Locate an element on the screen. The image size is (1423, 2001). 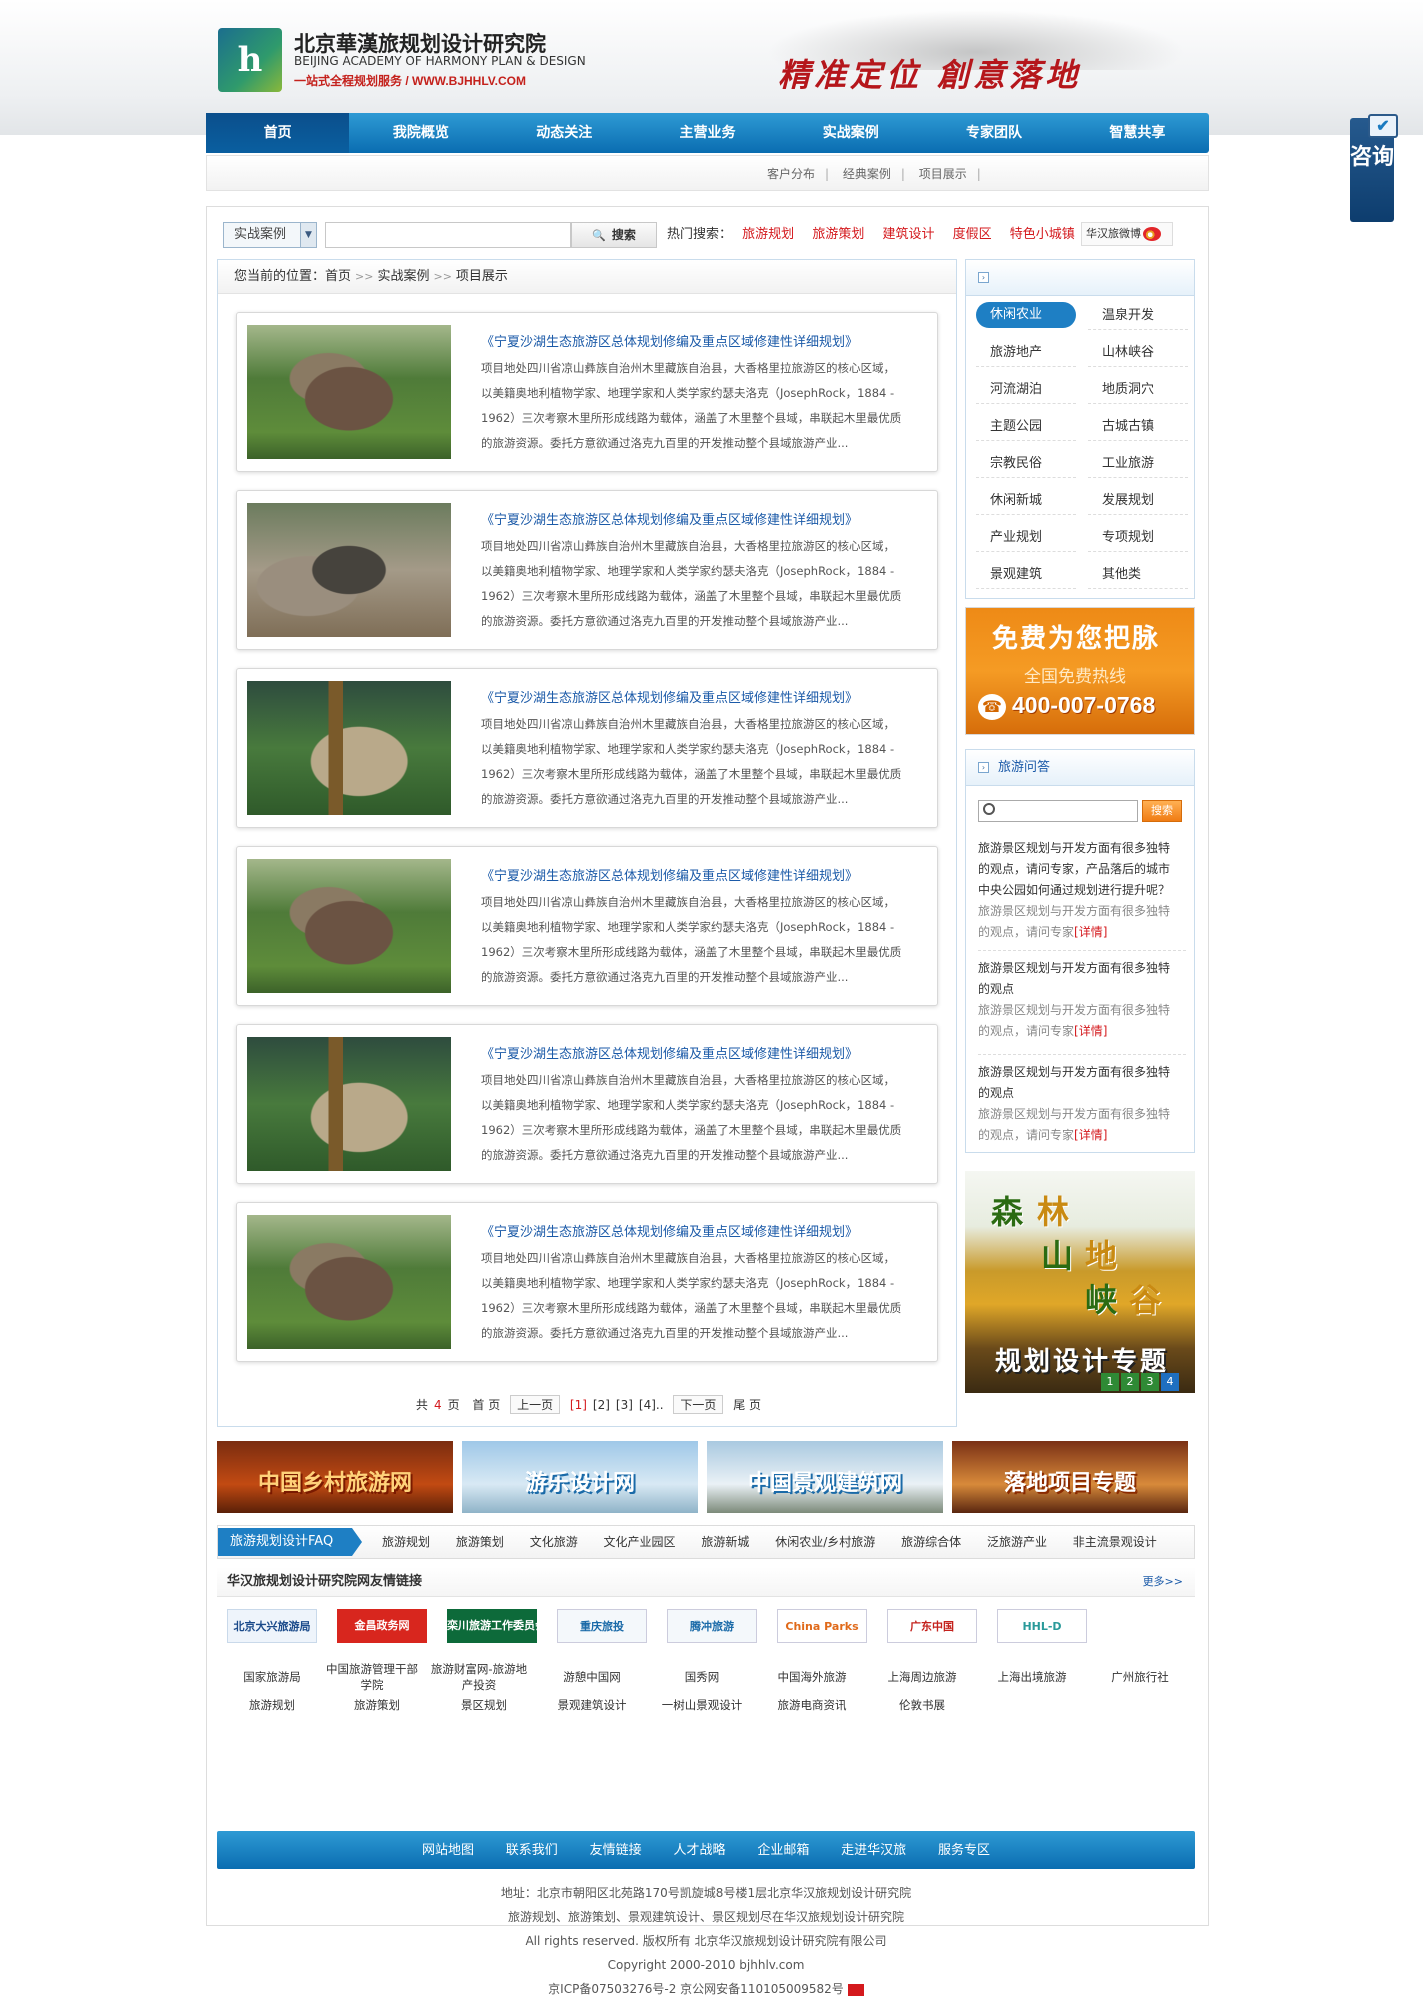
page-link-current: [1] is located at coordinates (578, 1405).